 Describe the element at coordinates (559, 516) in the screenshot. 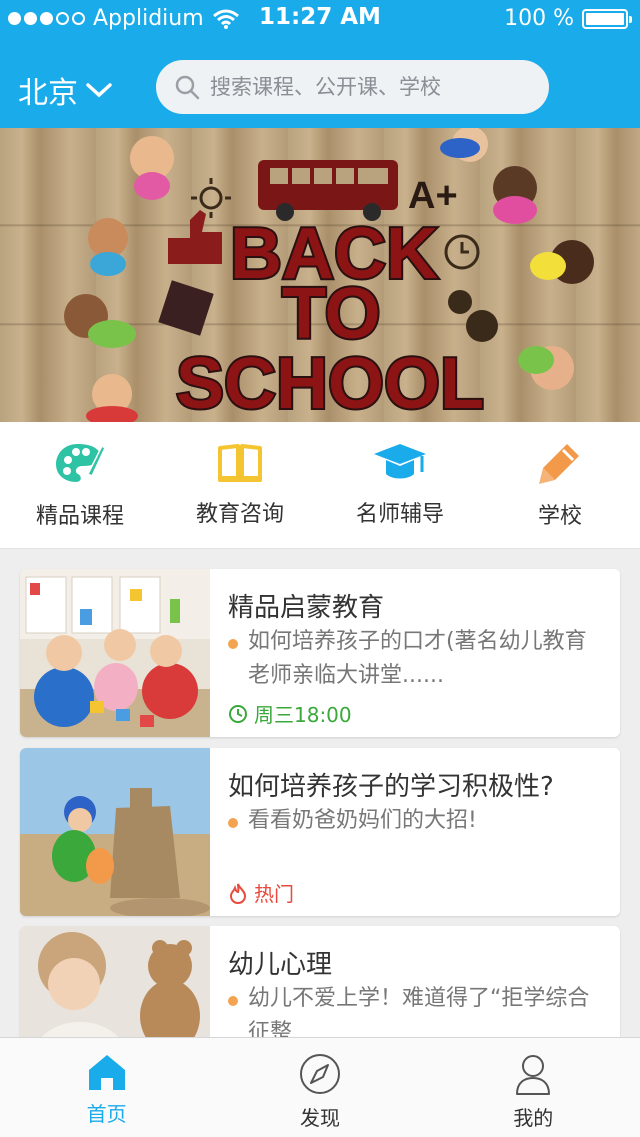

I see `category-label: 学校` at that location.